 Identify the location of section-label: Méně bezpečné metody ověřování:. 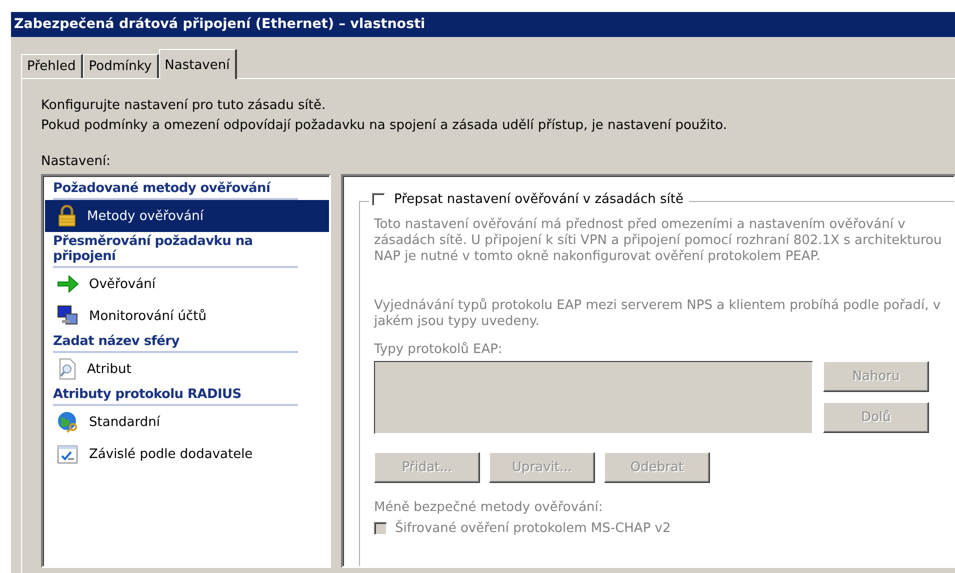
(489, 507).